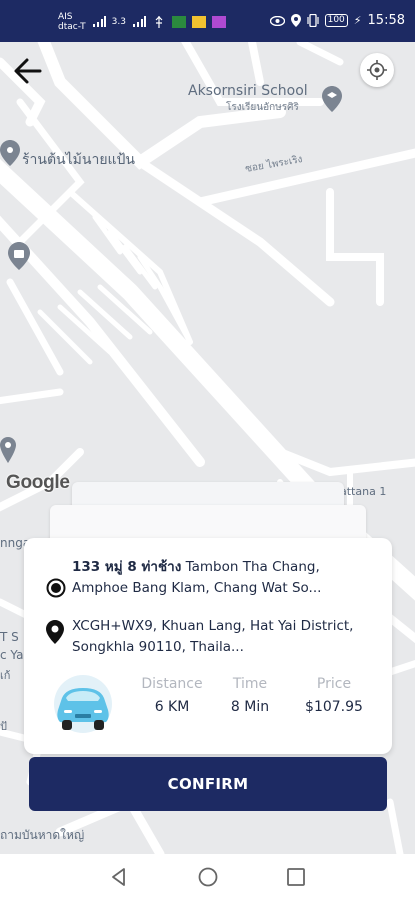  What do you see at coordinates (12, 655) in the screenshot?
I see `map-edge-label-3: c Ya` at bounding box center [12, 655].